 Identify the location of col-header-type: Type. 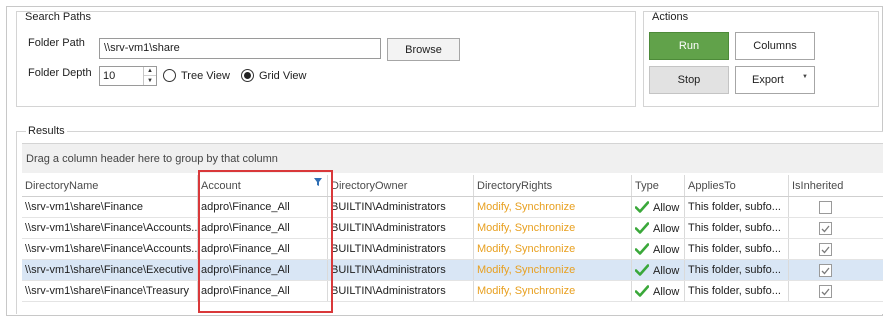
(658, 185).